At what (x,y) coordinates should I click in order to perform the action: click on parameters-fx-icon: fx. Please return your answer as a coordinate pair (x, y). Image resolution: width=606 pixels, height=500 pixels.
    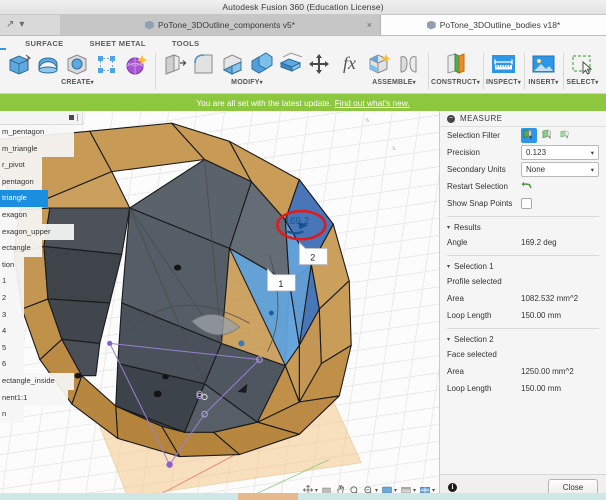
    Looking at the image, I should click on (349, 63).